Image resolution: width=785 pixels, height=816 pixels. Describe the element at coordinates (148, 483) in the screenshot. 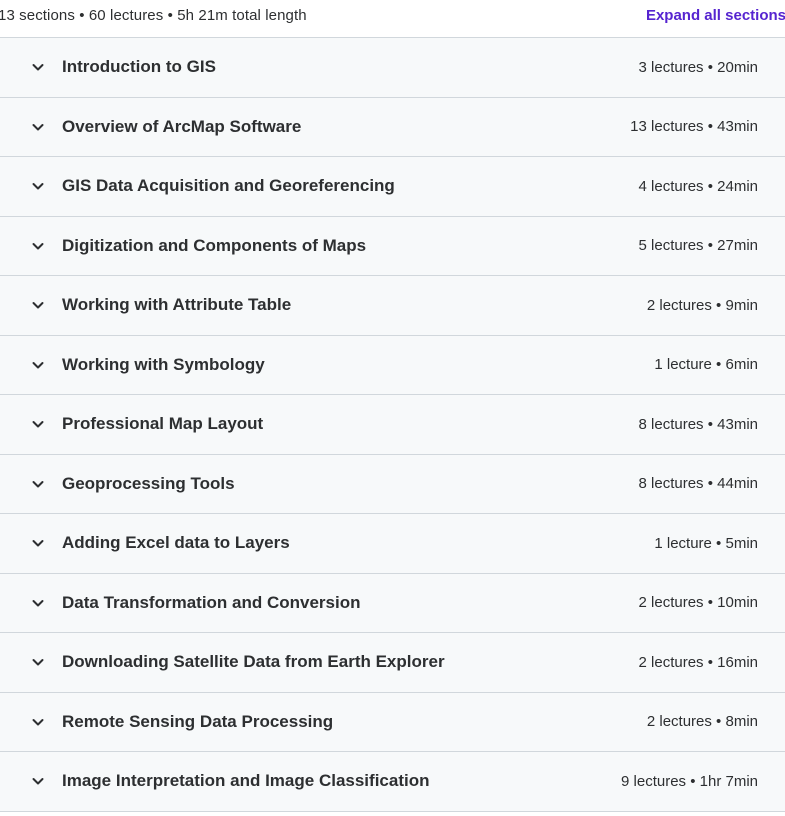

I see `section-title: Geoprocessing Tools` at that location.